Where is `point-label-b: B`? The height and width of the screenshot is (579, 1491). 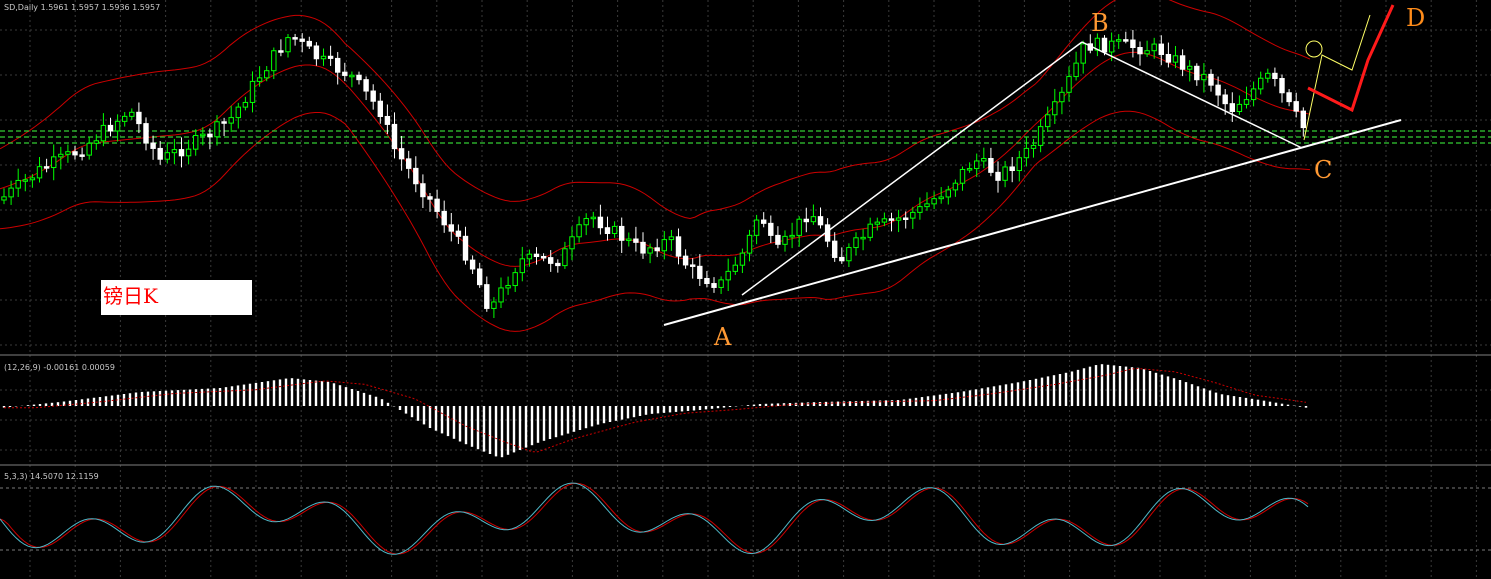 point-label-b: B is located at coordinates (1100, 23).